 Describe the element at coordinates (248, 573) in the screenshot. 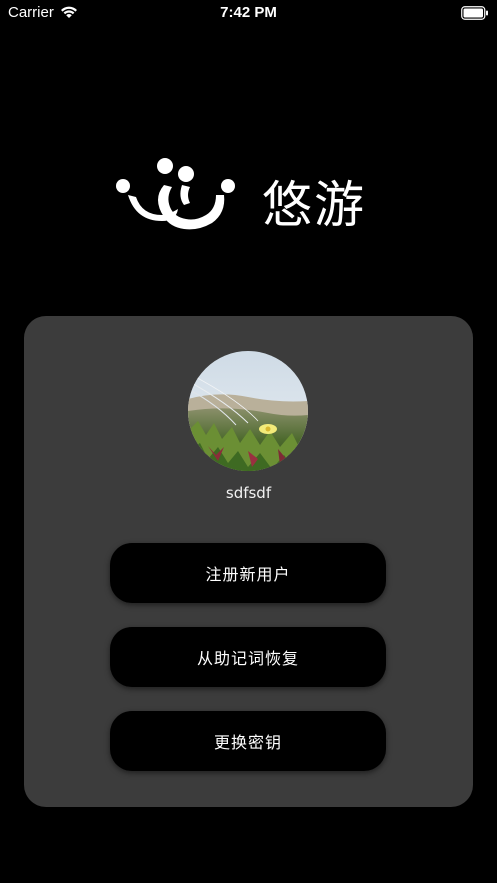

I see `register-new-user-button: 注册新用户` at that location.